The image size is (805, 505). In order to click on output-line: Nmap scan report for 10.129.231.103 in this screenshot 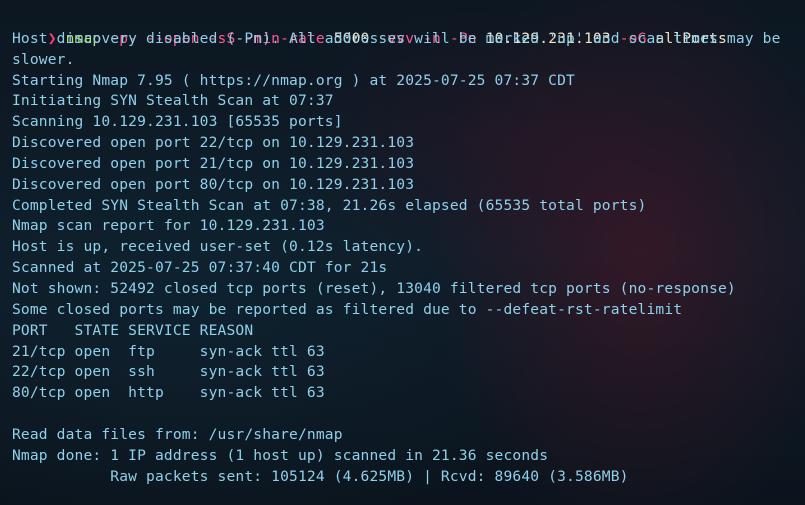, I will do `click(168, 226)`.